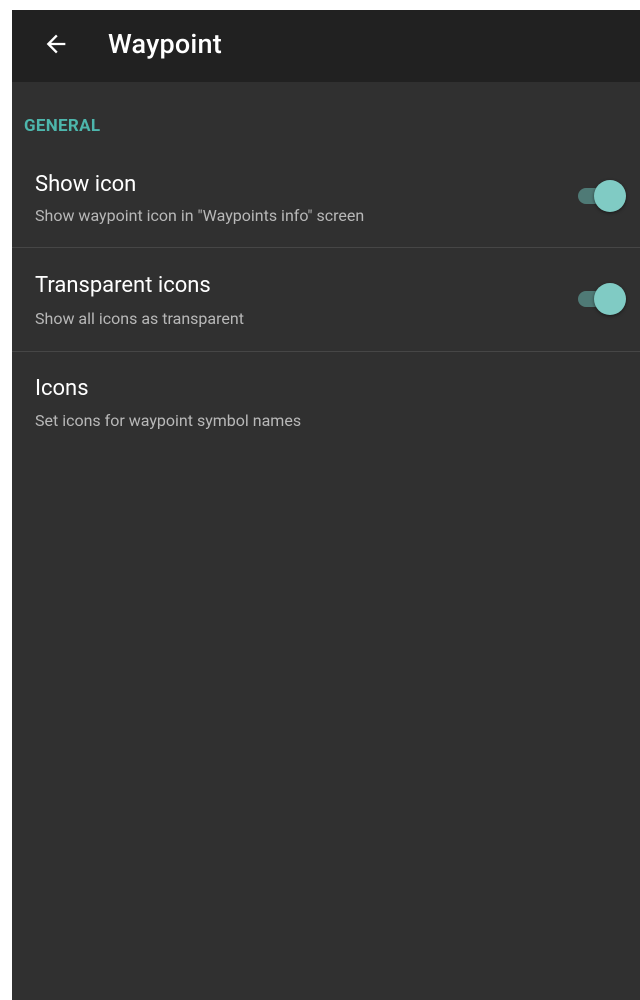 The height and width of the screenshot is (1000, 640). I want to click on arrow-back-icon, so click(56, 44).